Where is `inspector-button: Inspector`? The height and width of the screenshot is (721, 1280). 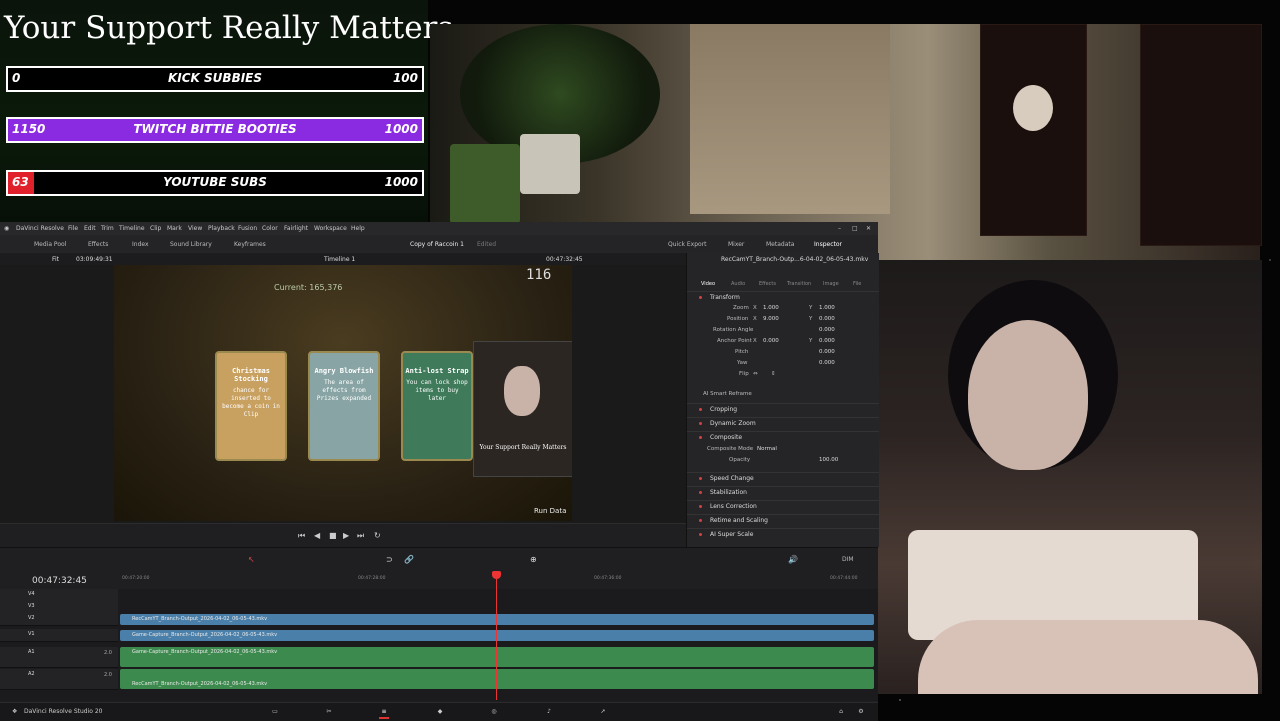
inspector-button: Inspector is located at coordinates (828, 244).